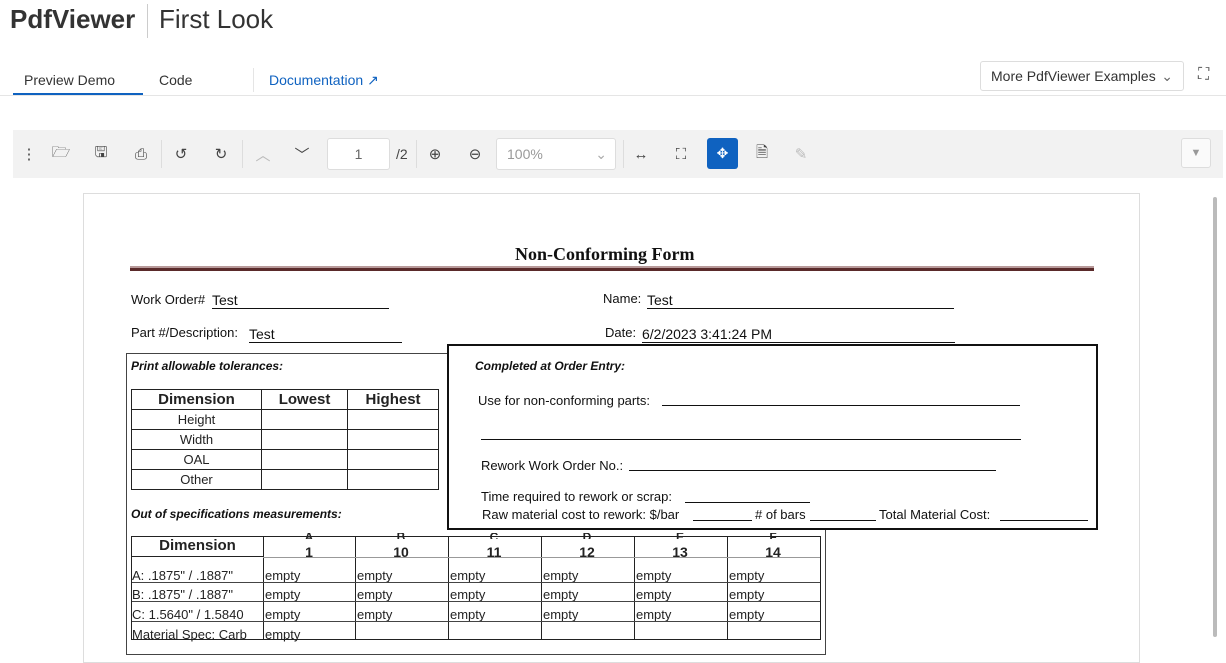 Image resolution: width=1226 pixels, height=663 pixels. What do you see at coordinates (621, 332) in the screenshot?
I see `date-label: Date:` at bounding box center [621, 332].